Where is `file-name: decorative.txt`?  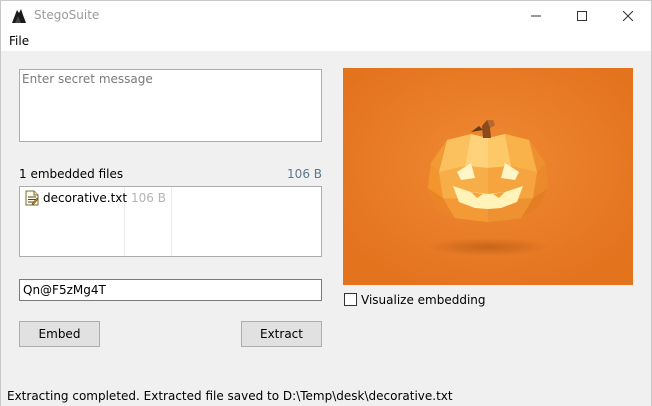
file-name: decorative.txt is located at coordinates (85, 198).